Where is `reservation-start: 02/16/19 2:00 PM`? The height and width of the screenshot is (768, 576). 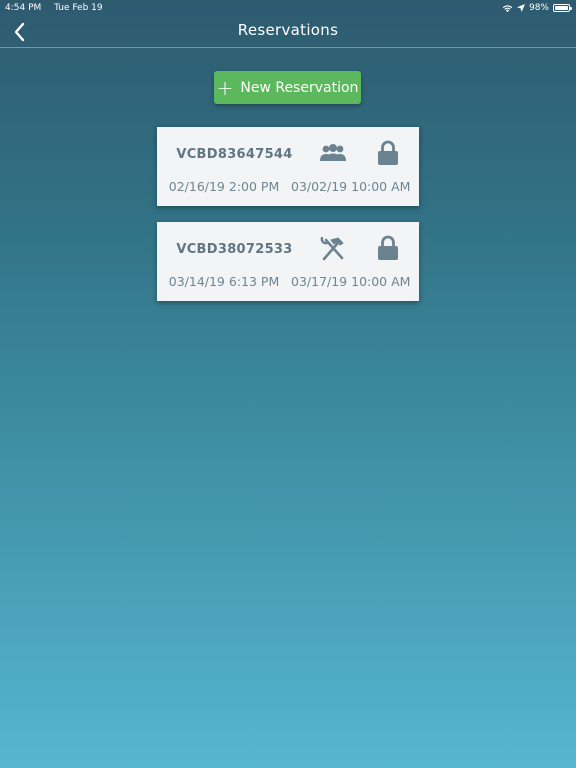 reservation-start: 02/16/19 2:00 PM is located at coordinates (224, 186).